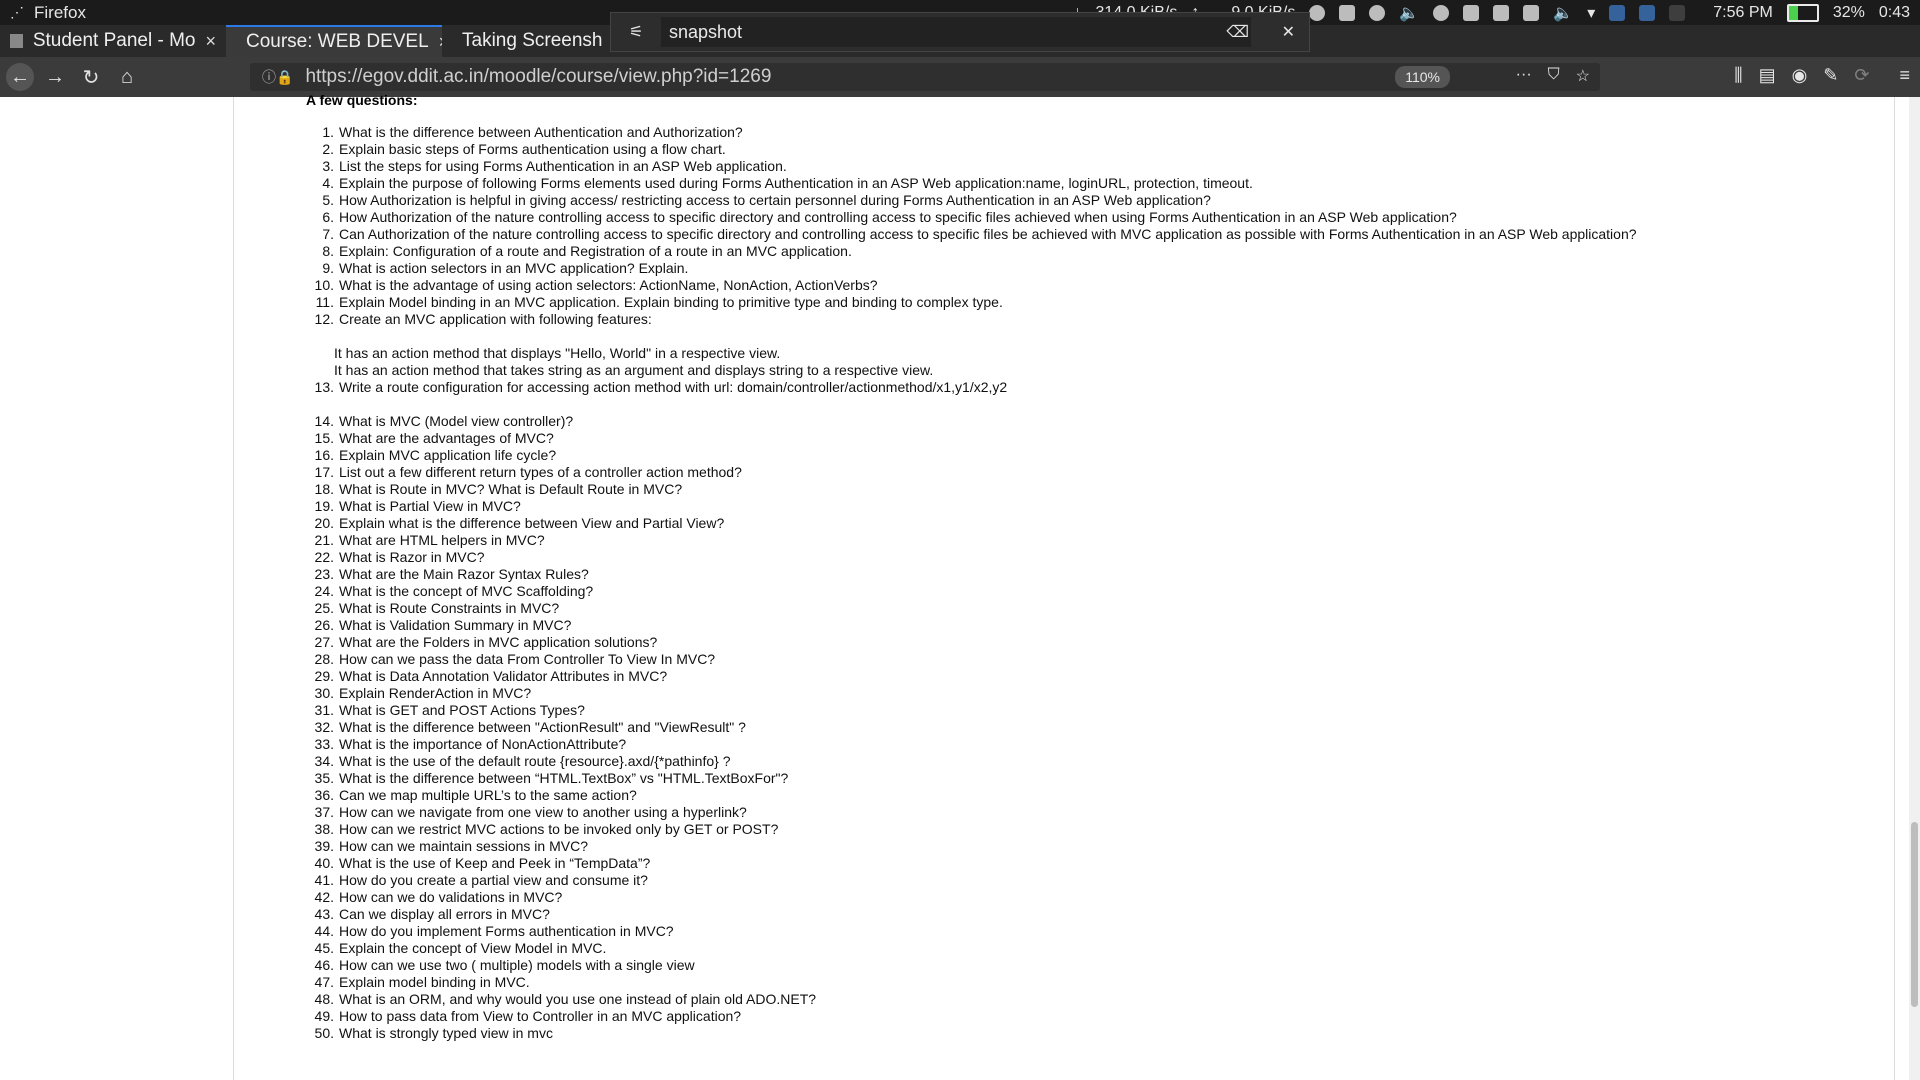  What do you see at coordinates (462, 710) in the screenshot?
I see `question-text: What is GET and POST Actions Types?` at bounding box center [462, 710].